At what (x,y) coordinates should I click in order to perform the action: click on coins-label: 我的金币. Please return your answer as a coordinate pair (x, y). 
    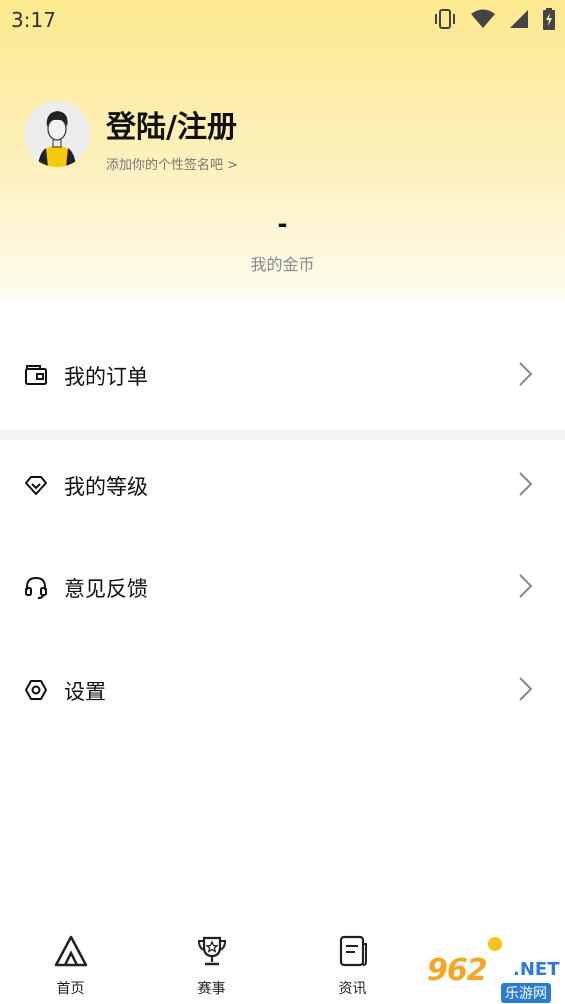
    Looking at the image, I should click on (282, 264).